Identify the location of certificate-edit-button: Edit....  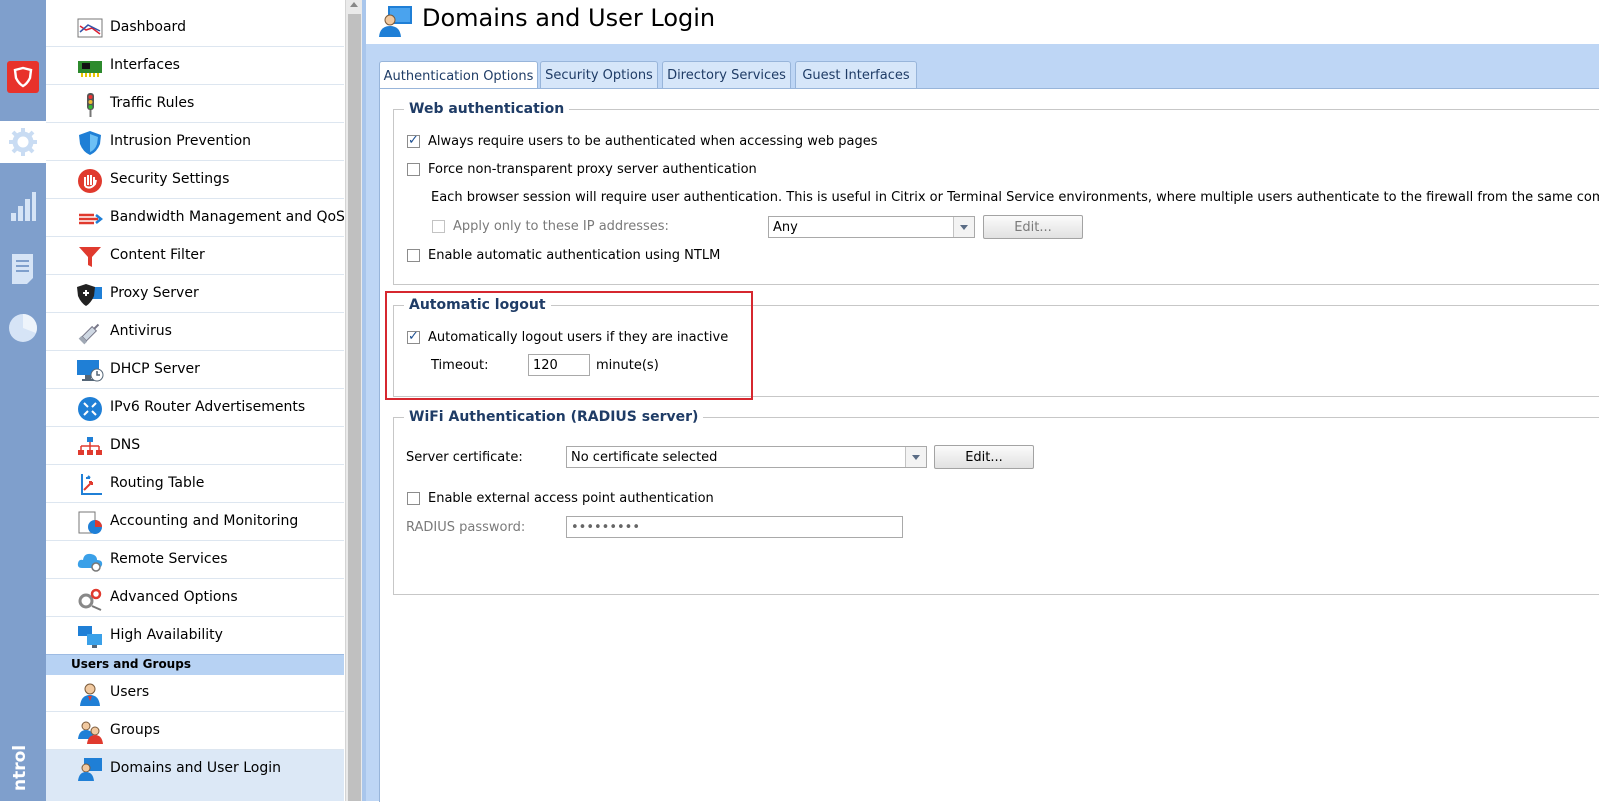
(984, 457).